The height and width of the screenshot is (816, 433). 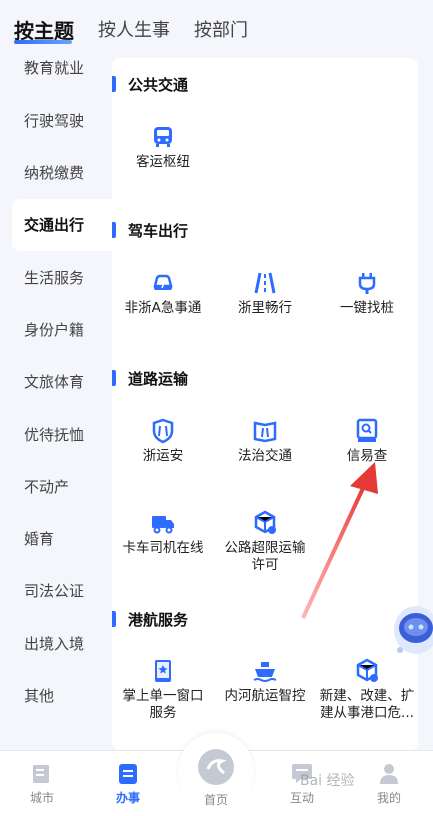 What do you see at coordinates (41, 774) in the screenshot?
I see `city-icon` at bounding box center [41, 774].